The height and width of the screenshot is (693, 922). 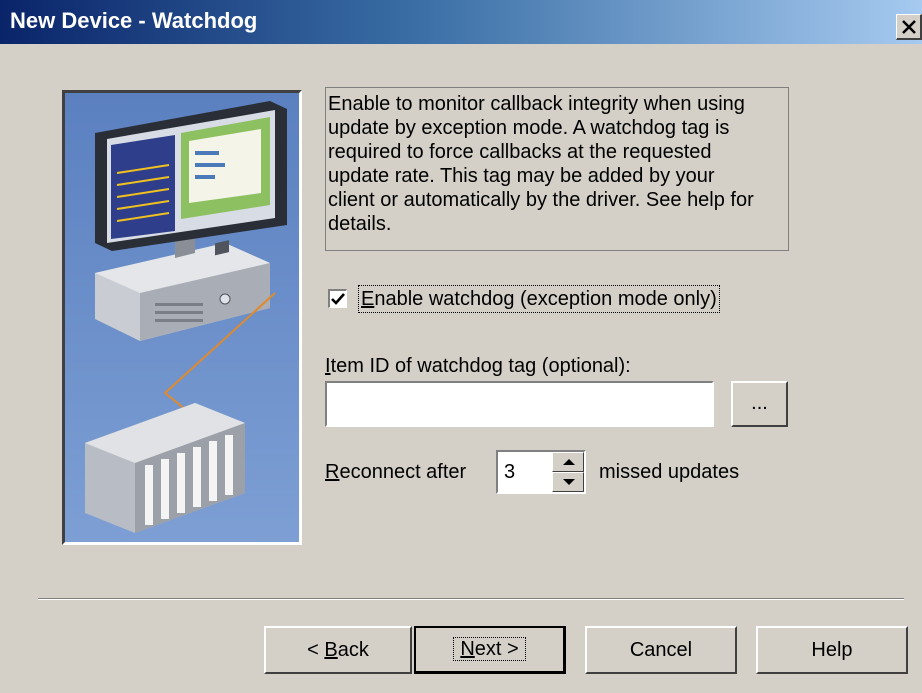 What do you see at coordinates (478, 366) in the screenshot?
I see `item-id-label: Item ID of watchdog tag (optional):` at bounding box center [478, 366].